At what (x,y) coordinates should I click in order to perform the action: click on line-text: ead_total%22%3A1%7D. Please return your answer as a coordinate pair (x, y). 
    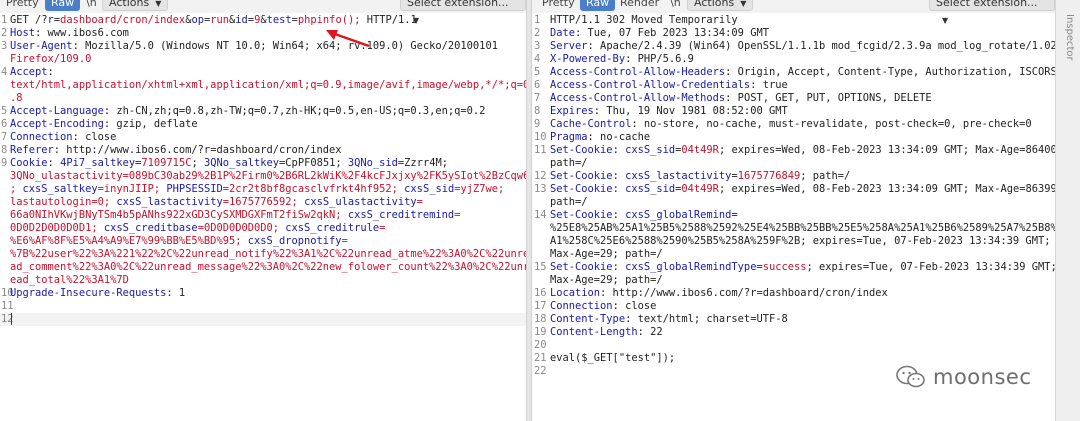
    Looking at the image, I should click on (69, 280).